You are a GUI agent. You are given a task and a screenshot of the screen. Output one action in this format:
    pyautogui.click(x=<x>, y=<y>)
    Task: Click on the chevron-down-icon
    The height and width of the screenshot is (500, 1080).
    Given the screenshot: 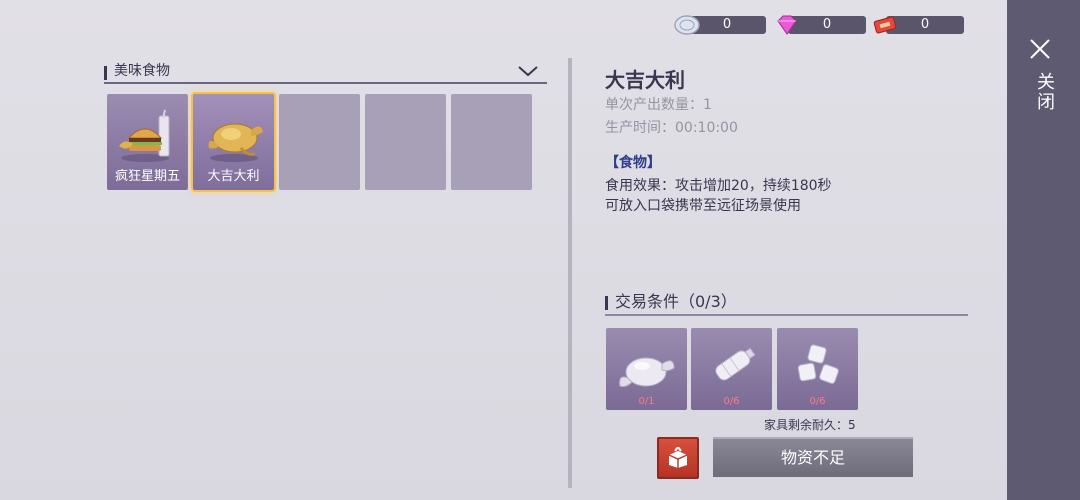 What is the action you would take?
    pyautogui.click(x=528, y=71)
    